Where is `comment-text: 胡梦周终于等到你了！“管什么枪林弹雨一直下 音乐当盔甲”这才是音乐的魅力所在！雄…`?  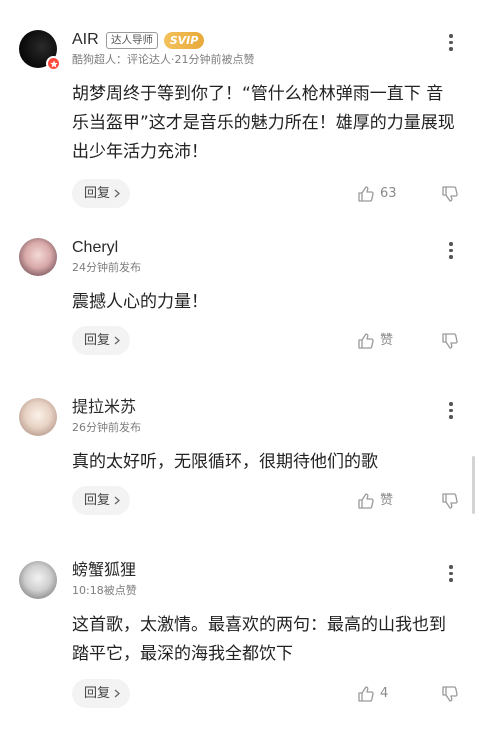 comment-text: 胡梦周终于等到你了！“管什么枪林弹雨一直下 音乐当盔甲”这才是音乐的魅力所在！雄… is located at coordinates (263, 123).